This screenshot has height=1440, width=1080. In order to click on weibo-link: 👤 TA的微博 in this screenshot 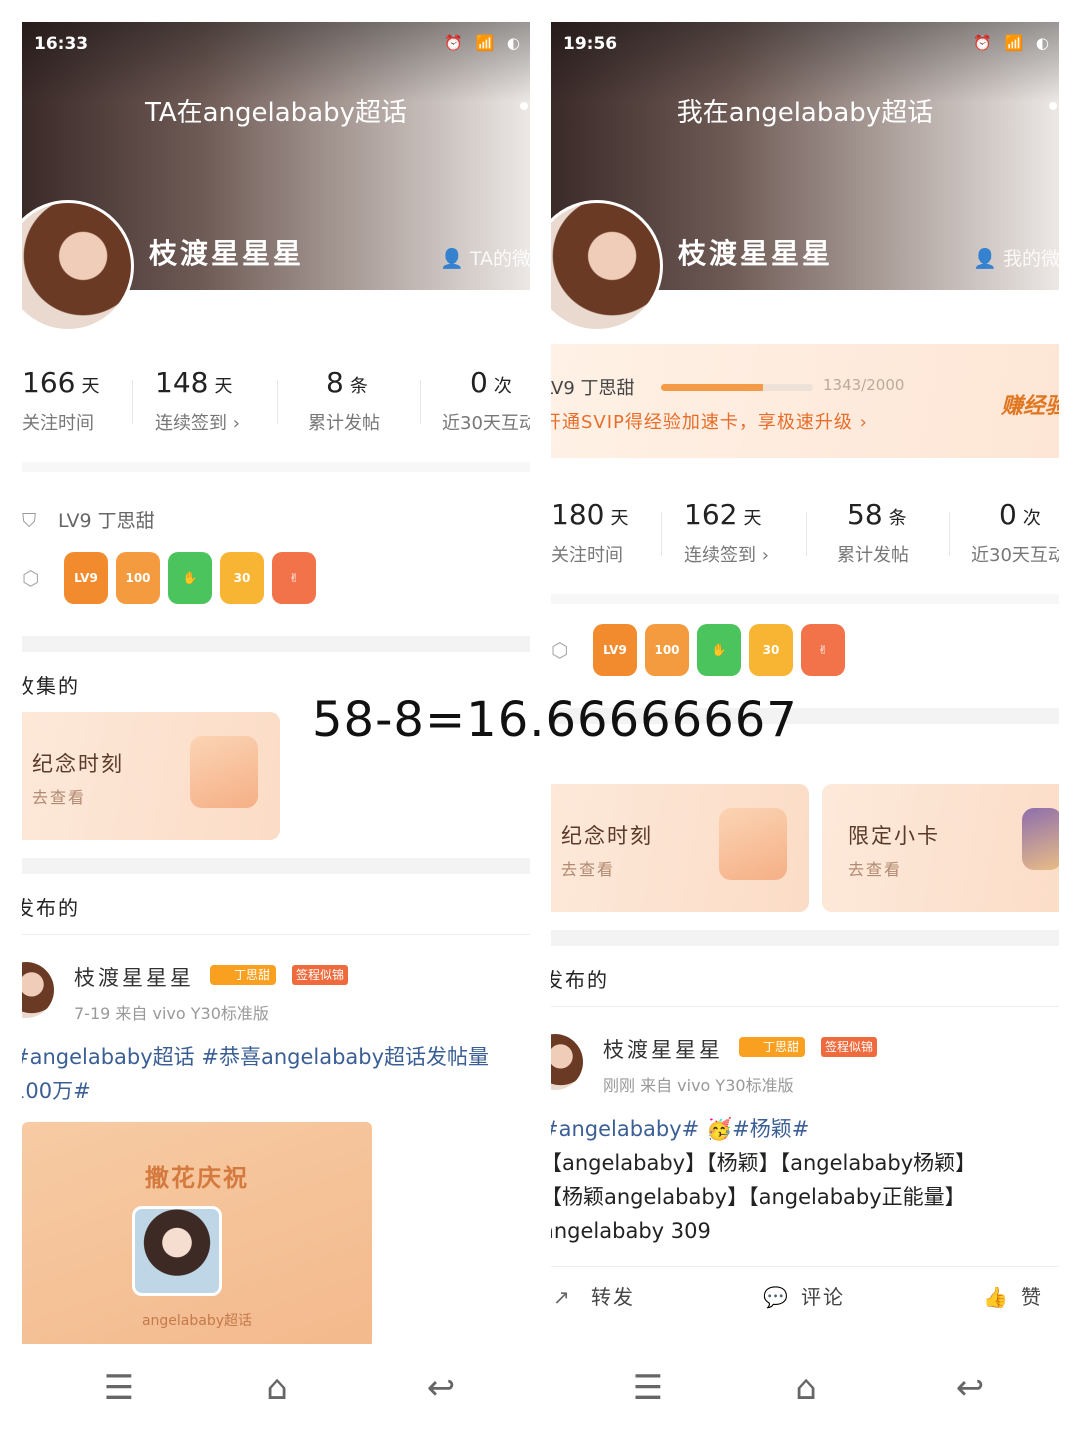, I will do `click(485, 257)`.